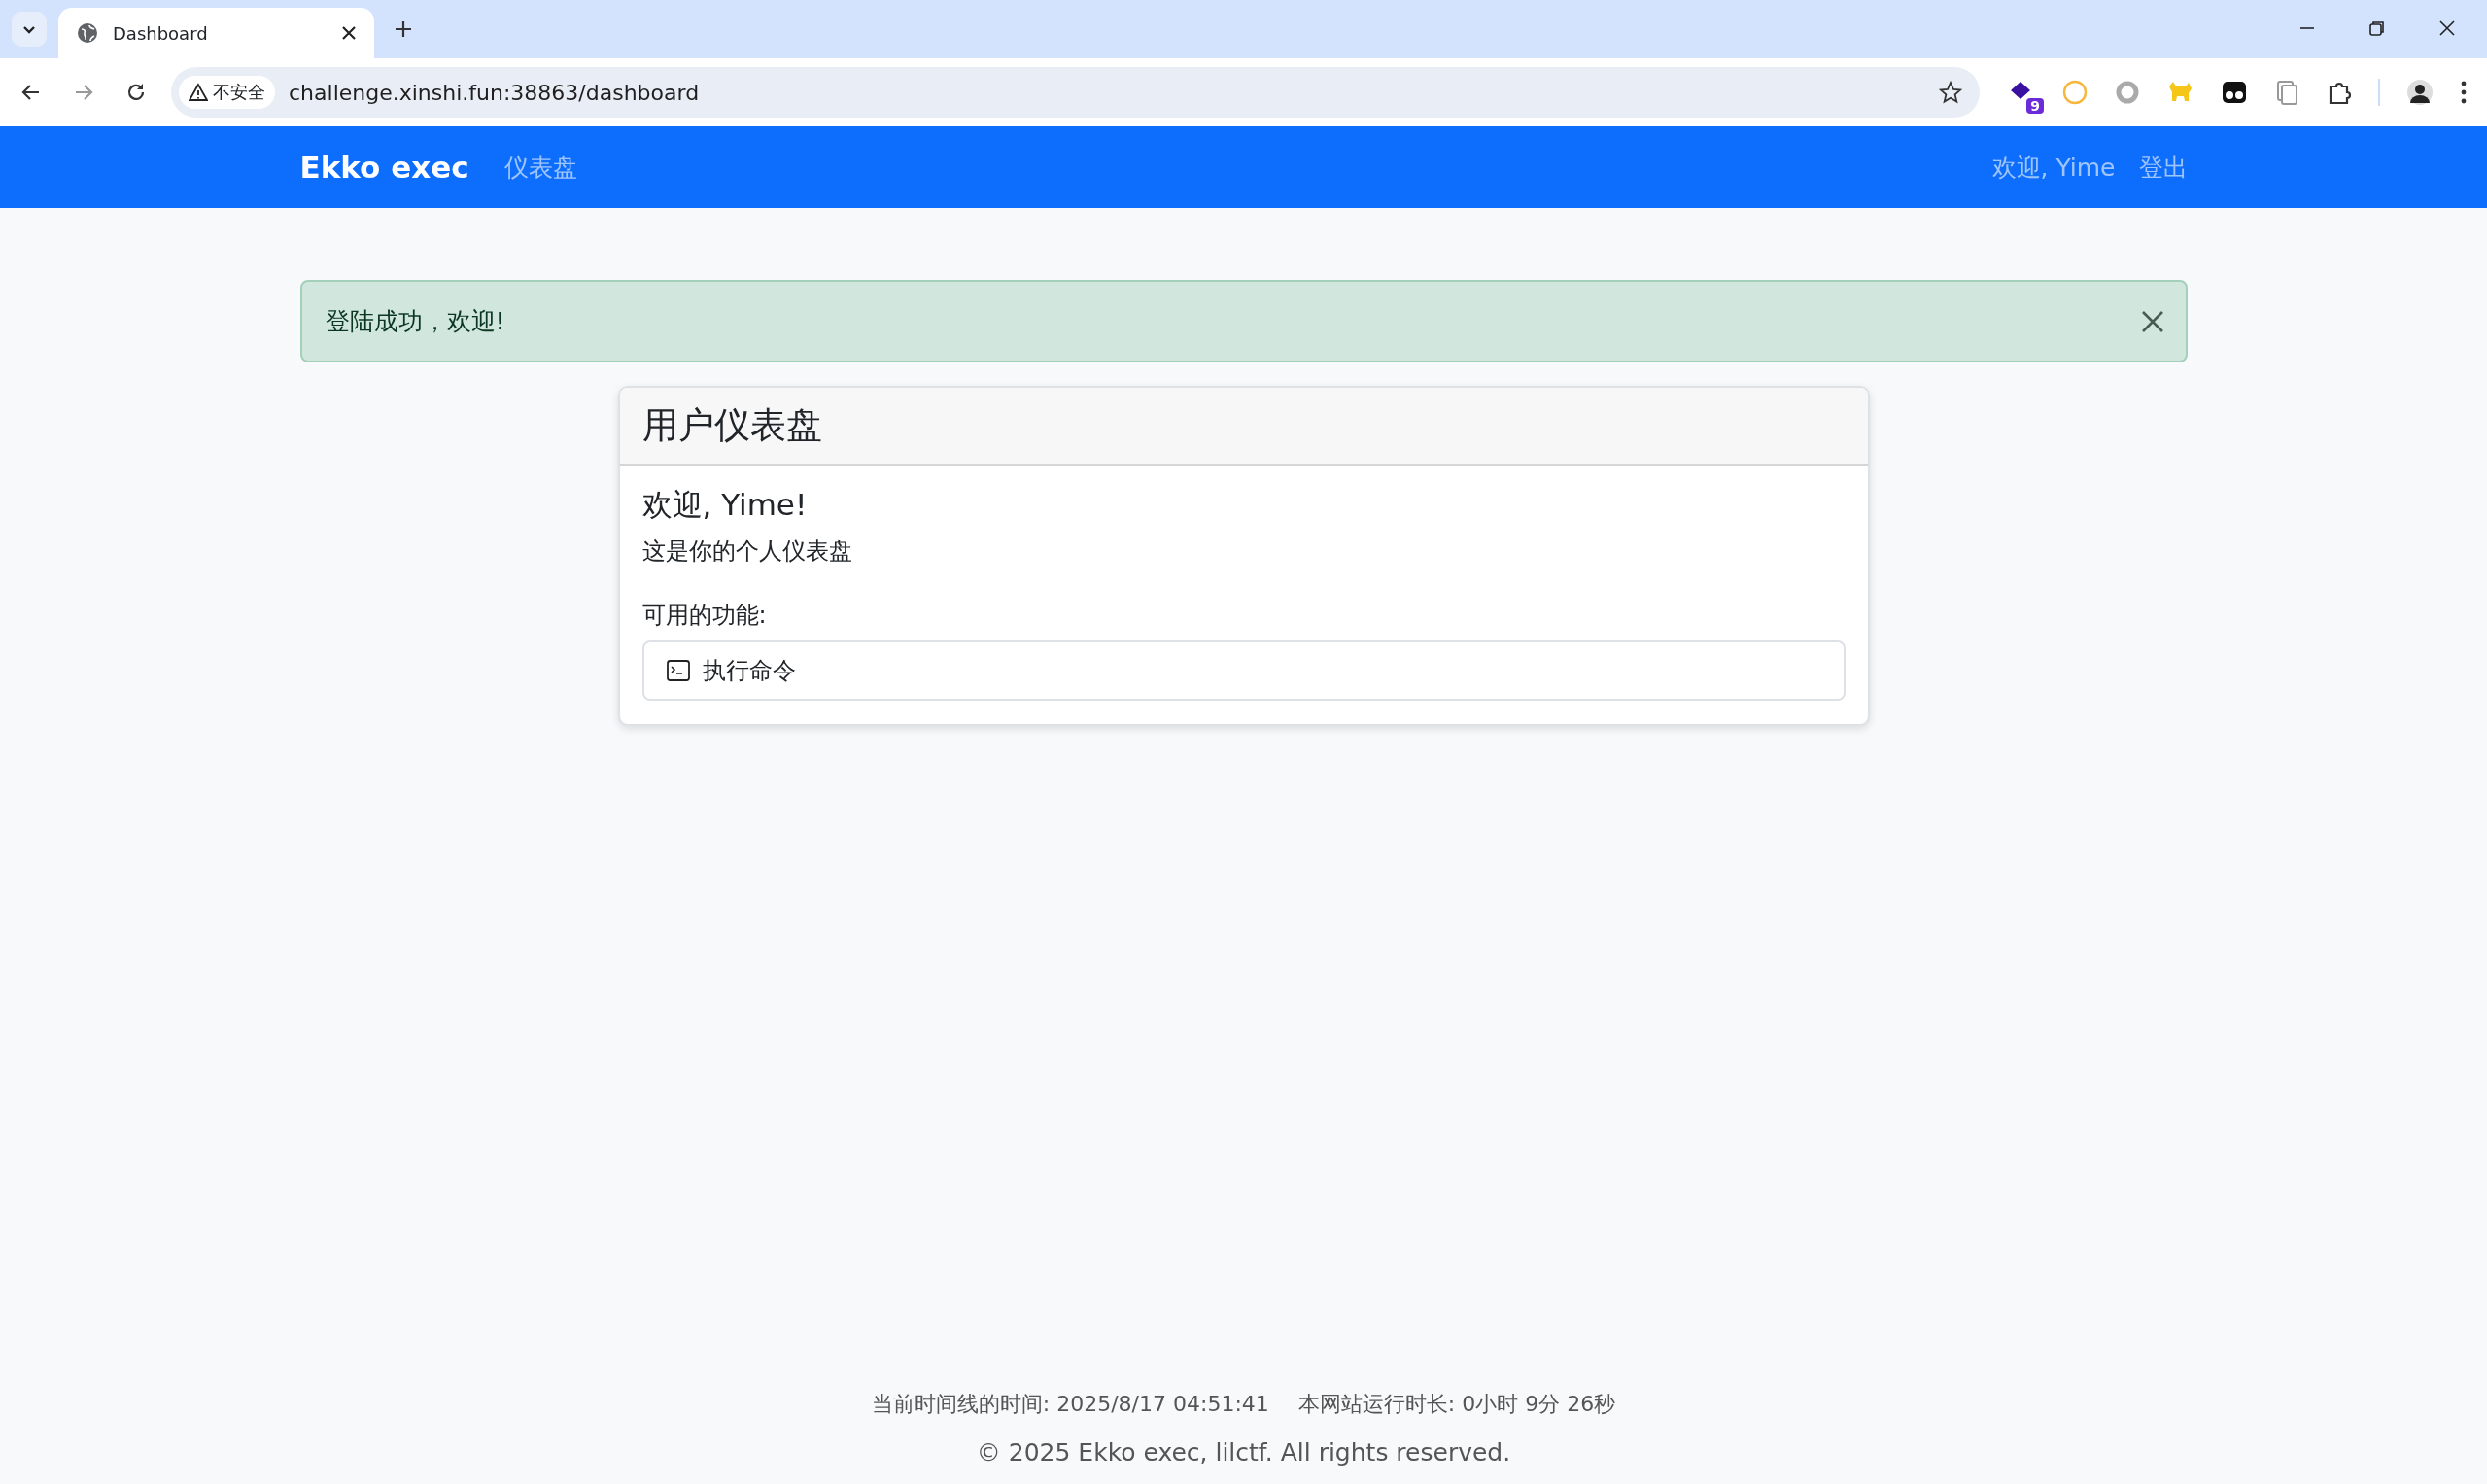  I want to click on terminal-icon, so click(678, 670).